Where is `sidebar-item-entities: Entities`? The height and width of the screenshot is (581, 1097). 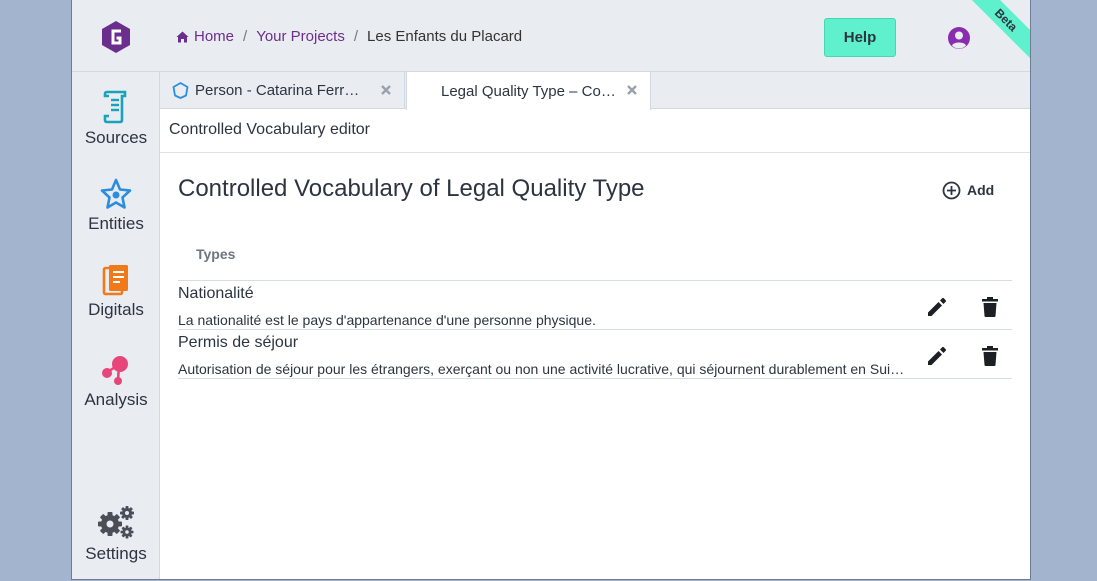 sidebar-item-entities: Entities is located at coordinates (116, 206).